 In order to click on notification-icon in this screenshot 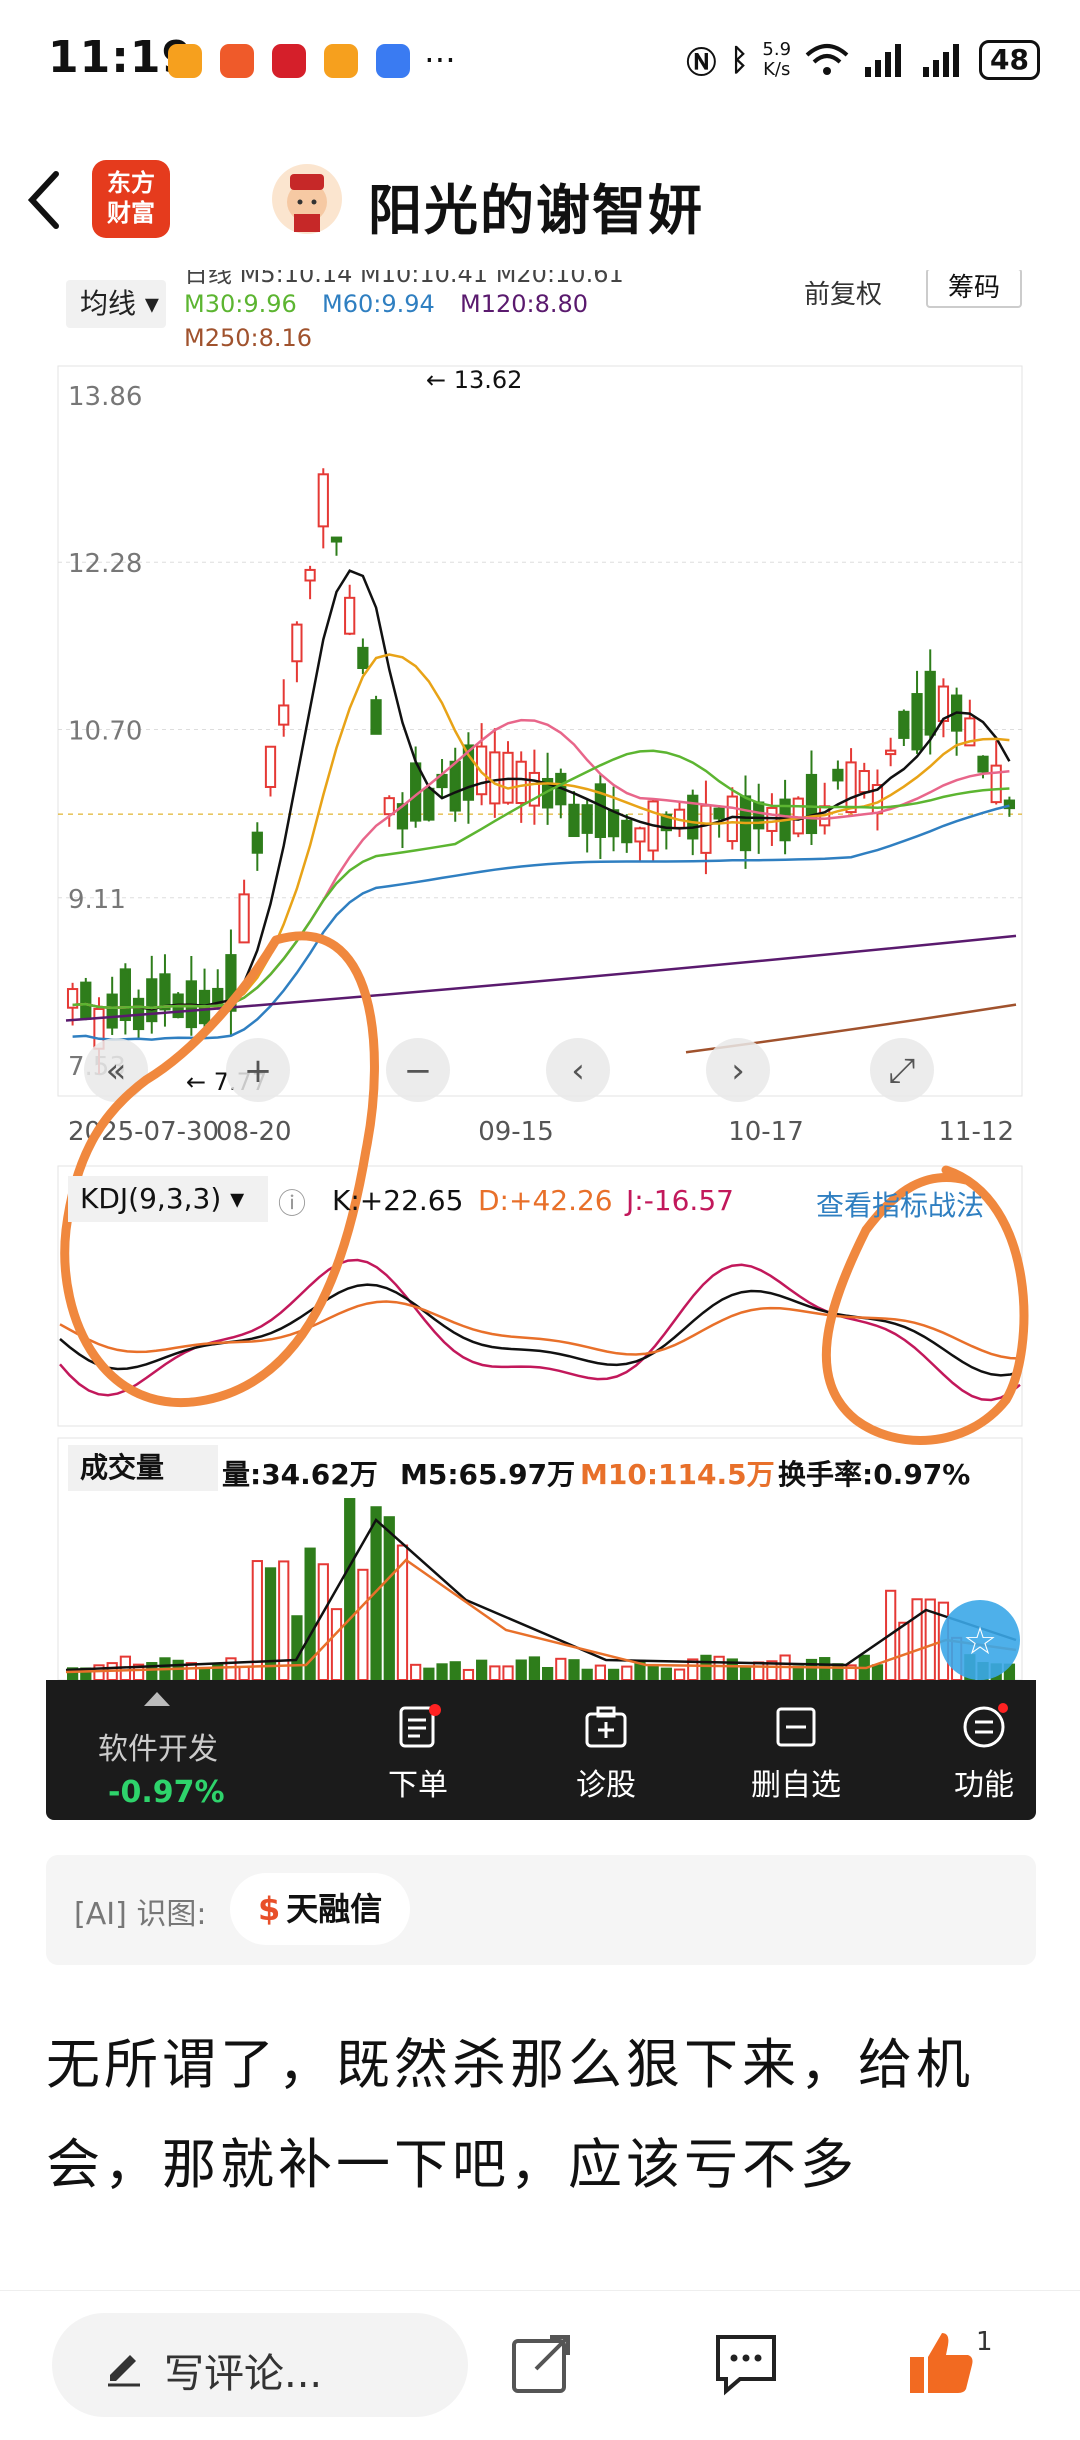, I will do `click(289, 61)`.